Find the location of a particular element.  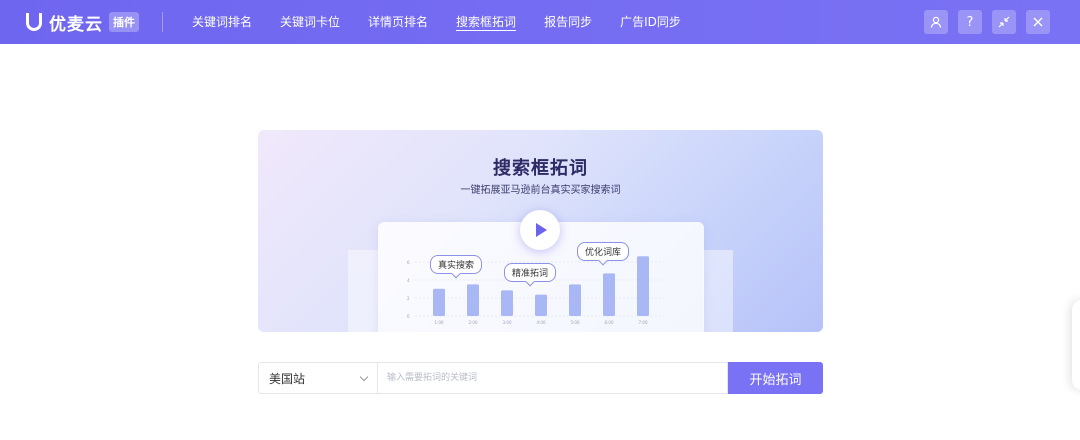

shrink-icon is located at coordinates (1004, 22).